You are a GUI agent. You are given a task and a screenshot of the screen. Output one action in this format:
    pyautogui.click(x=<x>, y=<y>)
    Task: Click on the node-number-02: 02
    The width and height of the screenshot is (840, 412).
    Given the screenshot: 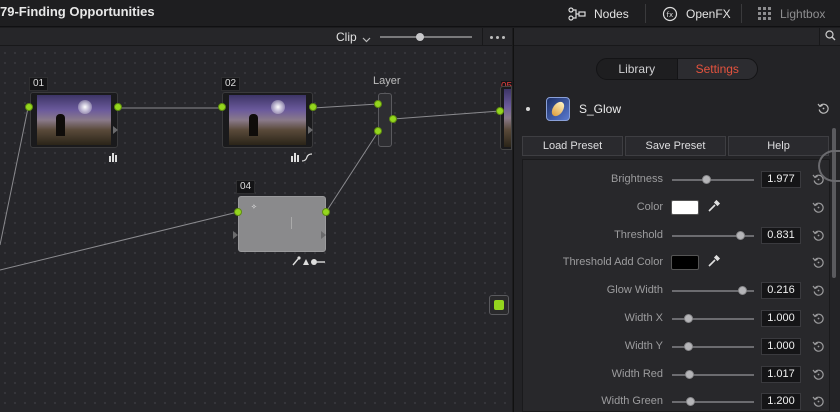 What is the action you would take?
    pyautogui.click(x=231, y=84)
    